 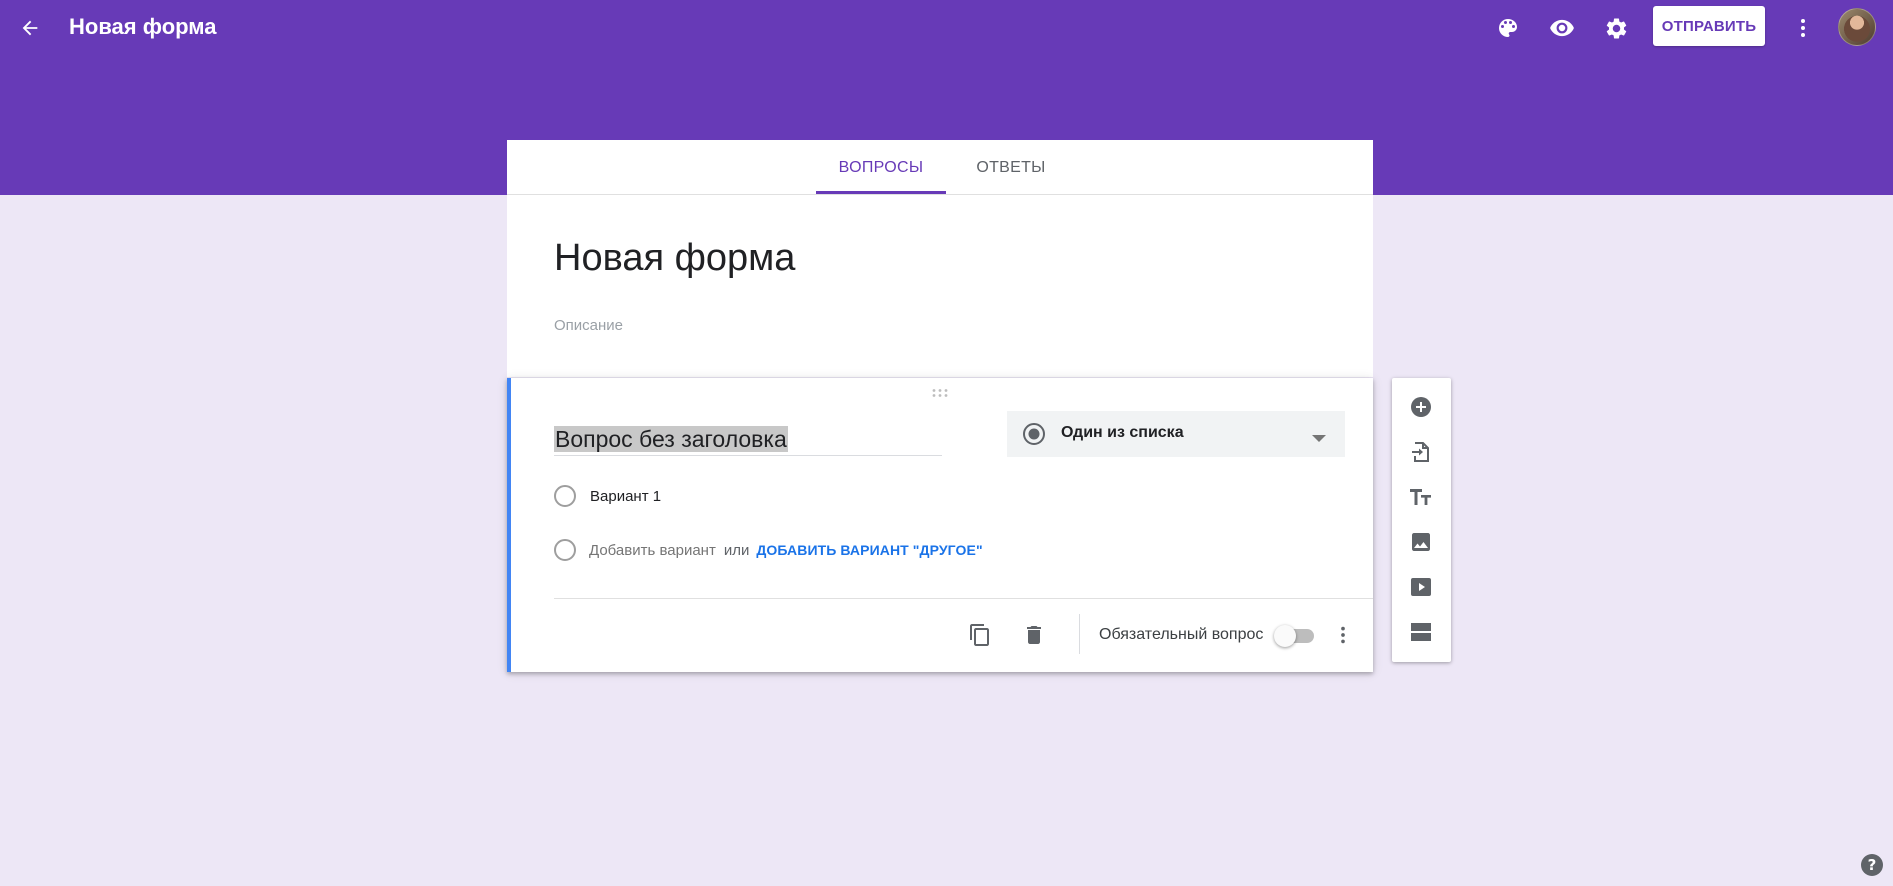 I want to click on more-vert-icon, so click(x=1803, y=28).